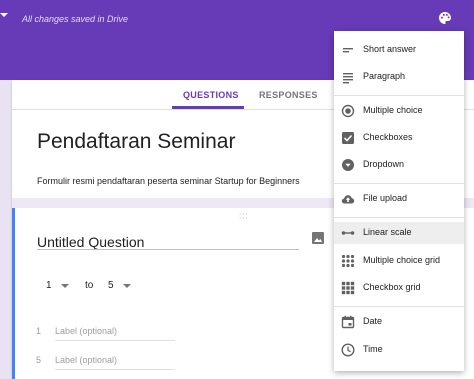  What do you see at coordinates (211, 95) in the screenshot?
I see `tab-questions: QUESTIONS` at bounding box center [211, 95].